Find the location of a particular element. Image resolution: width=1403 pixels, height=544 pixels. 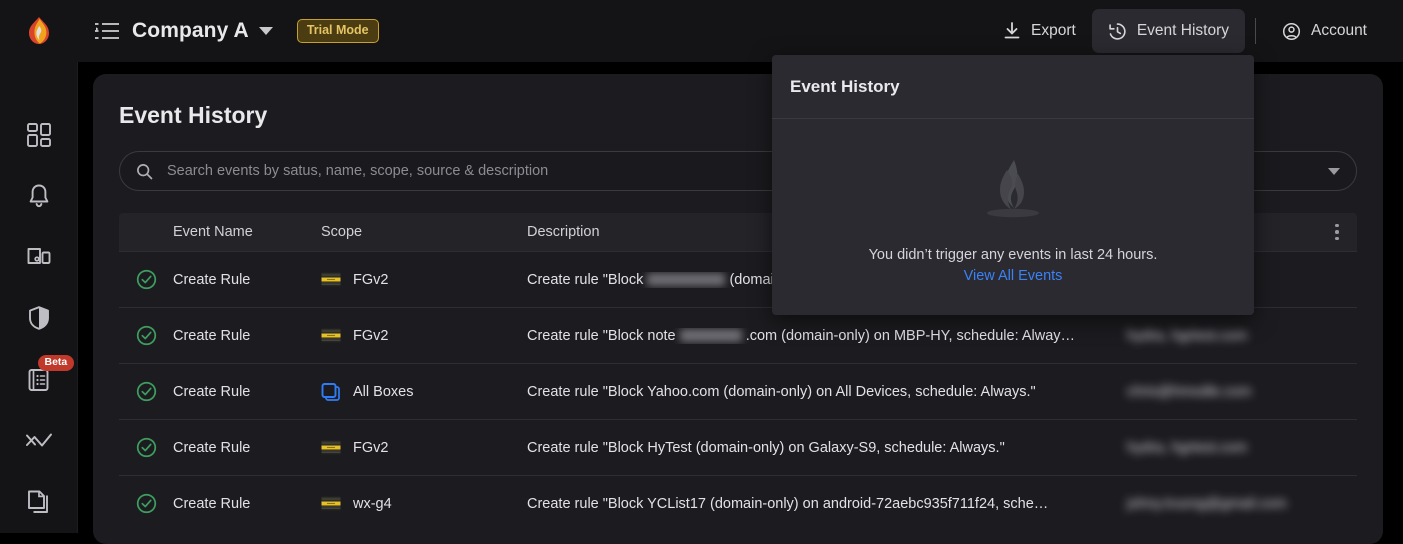

dropdown-title: Event History is located at coordinates (1013, 87).